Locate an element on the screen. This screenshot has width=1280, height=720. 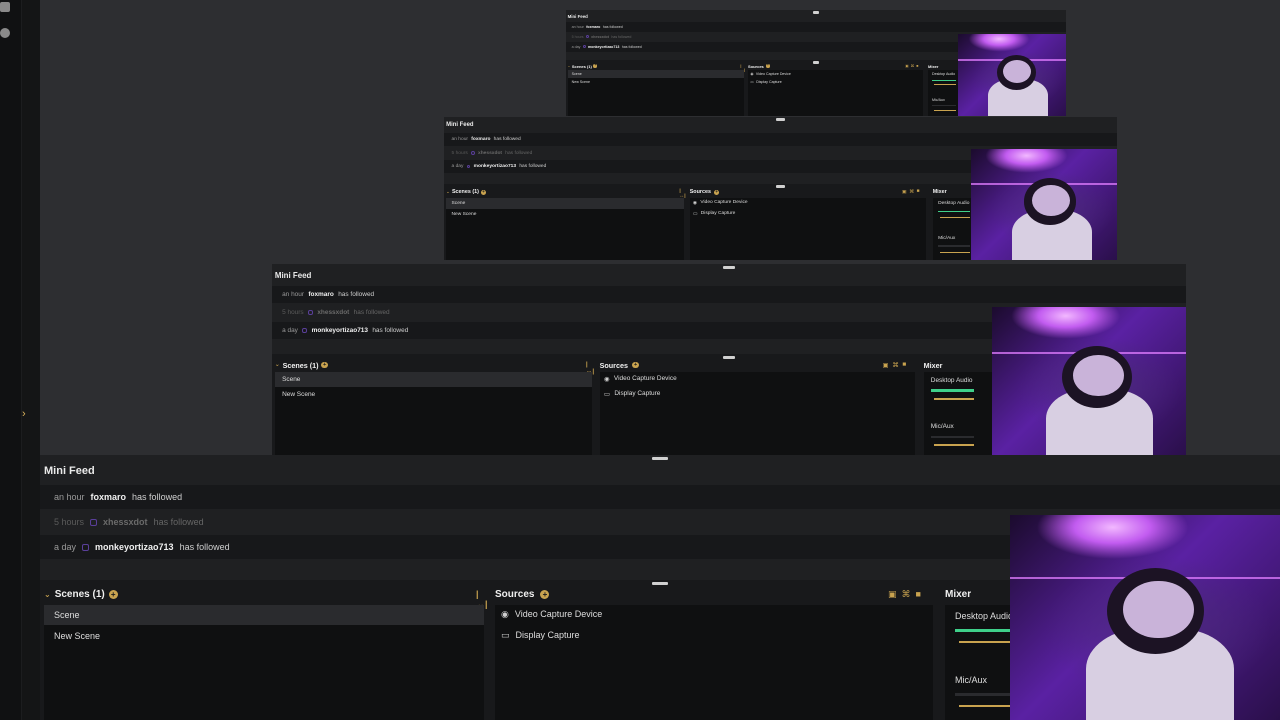
source-name: Video Capture Device is located at coordinates (773, 73).